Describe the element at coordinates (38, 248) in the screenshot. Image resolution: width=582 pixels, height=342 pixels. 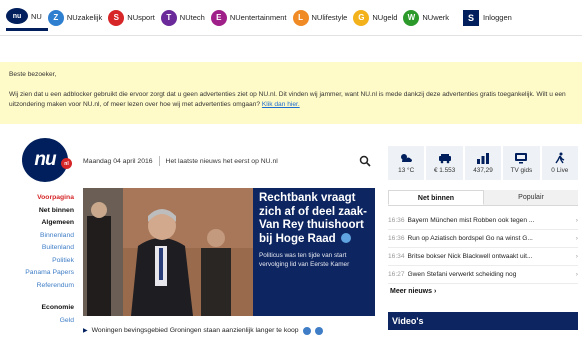
I see `nav-buitenland: Buitenland` at that location.